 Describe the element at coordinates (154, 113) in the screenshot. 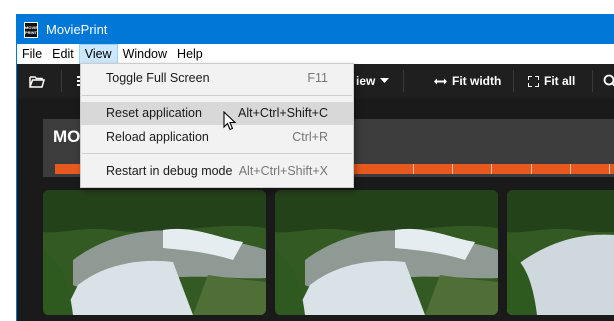

I see `menu-item-label: Reset application` at that location.